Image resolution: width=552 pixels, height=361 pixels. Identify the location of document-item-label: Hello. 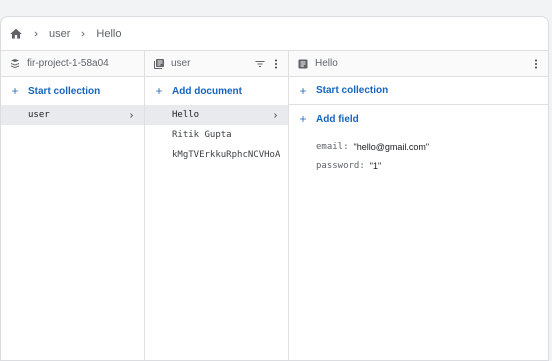
(186, 115).